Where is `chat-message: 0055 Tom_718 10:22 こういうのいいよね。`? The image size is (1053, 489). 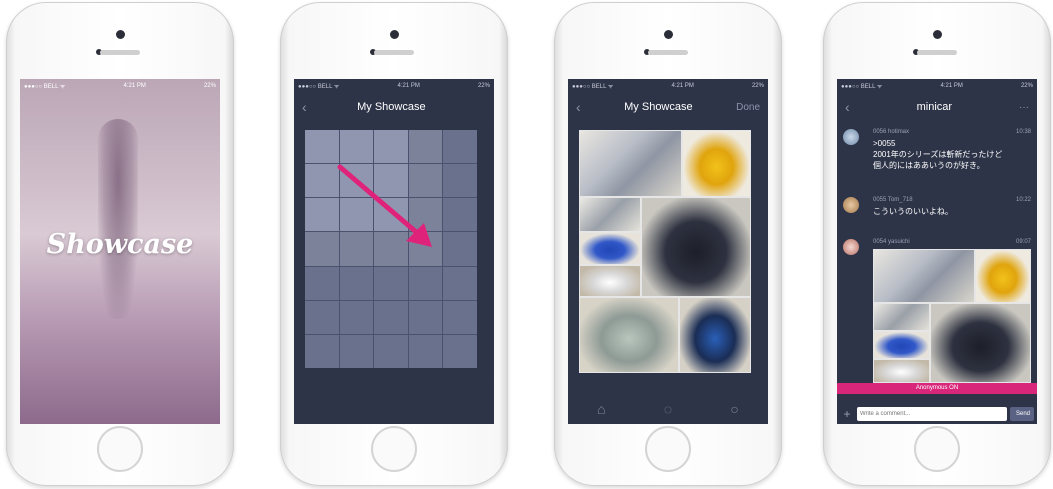 chat-message: 0055 Tom_718 10:22 こういうのいいよね。 is located at coordinates (937, 212).